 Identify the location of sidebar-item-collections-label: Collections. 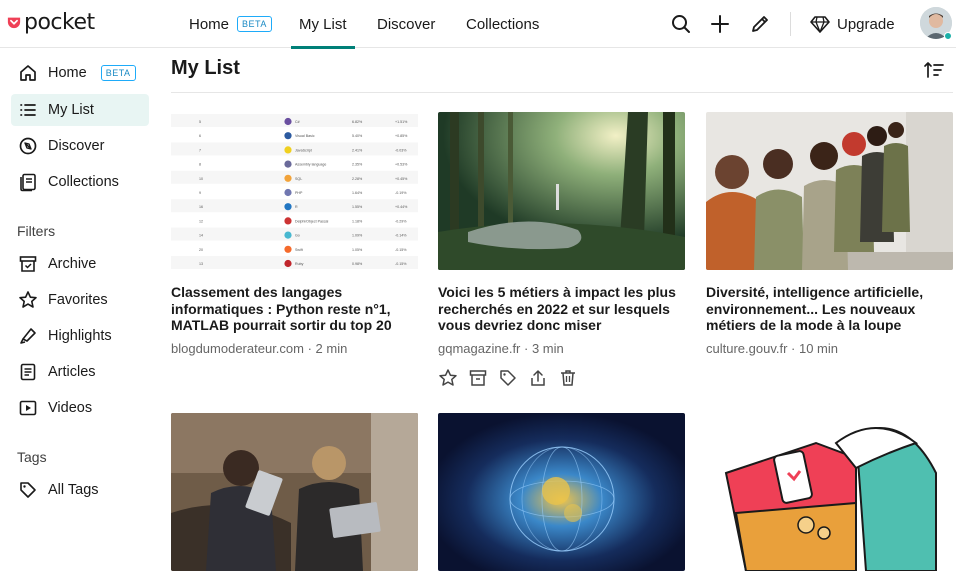
(83, 182).